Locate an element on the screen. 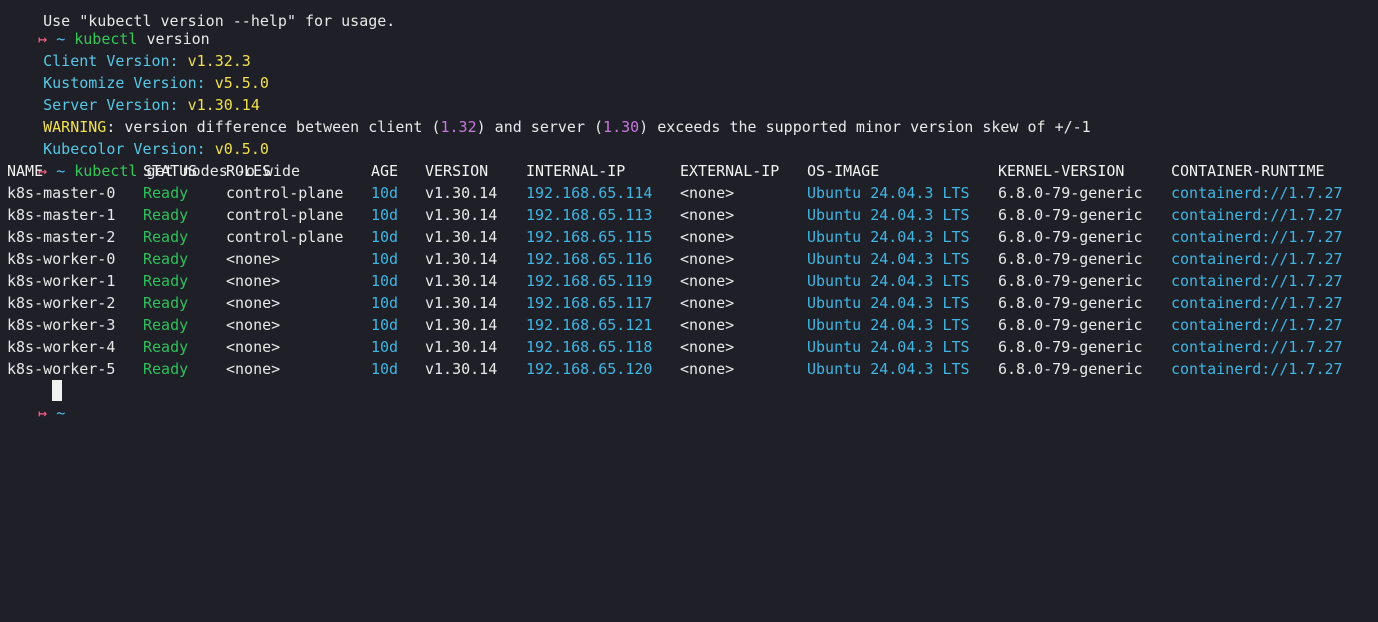  kubecolor-version-line: Kubecolor Version: v0.5.0 is located at coordinates (138, 137).